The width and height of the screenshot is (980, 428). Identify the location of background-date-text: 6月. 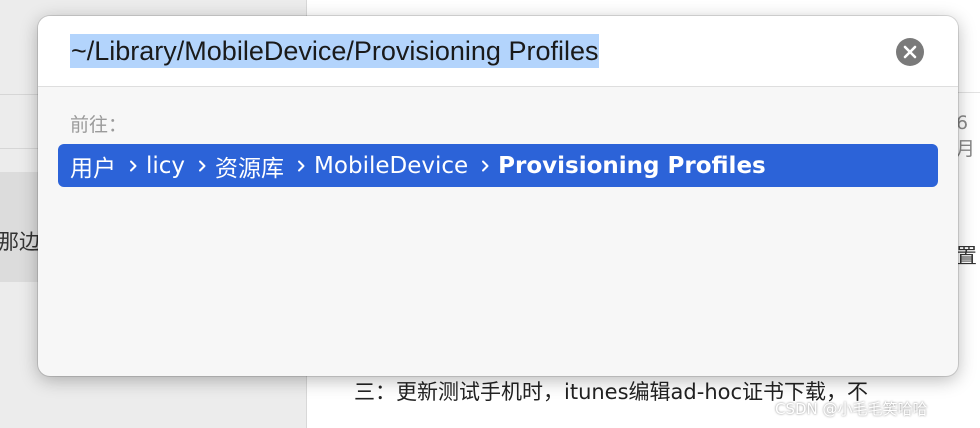
(966, 136).